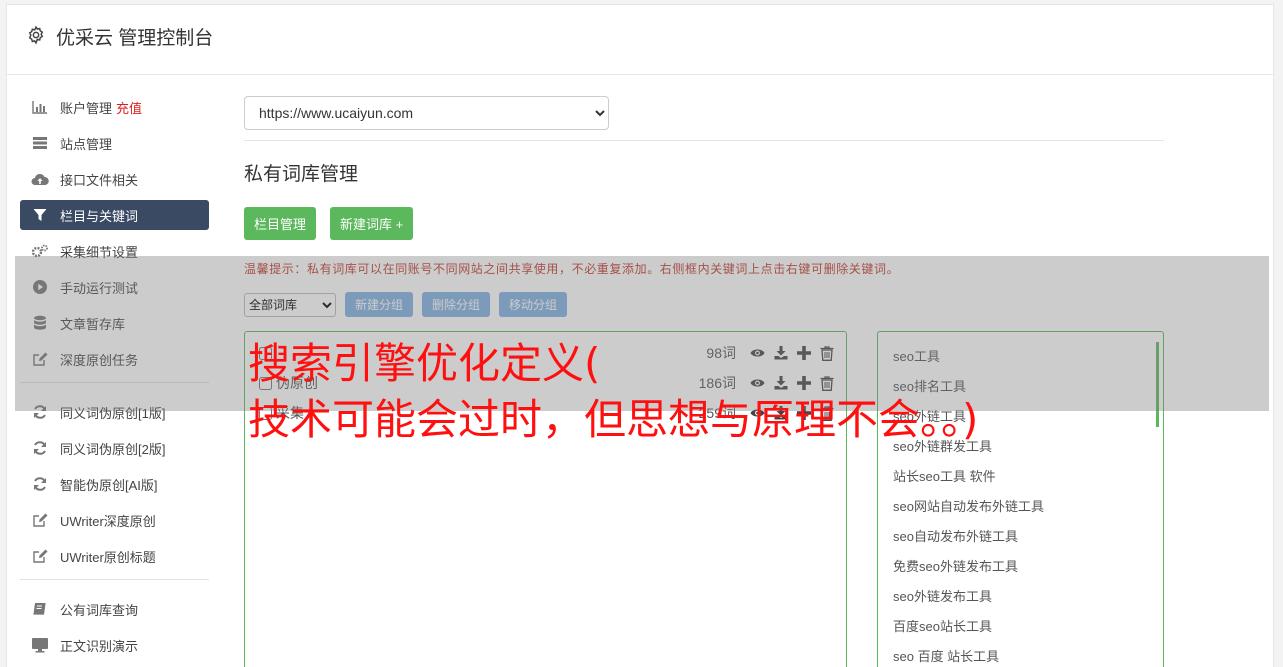  Describe the element at coordinates (86, 108) in the screenshot. I see `sidebar-item-label: 账户管理` at that location.